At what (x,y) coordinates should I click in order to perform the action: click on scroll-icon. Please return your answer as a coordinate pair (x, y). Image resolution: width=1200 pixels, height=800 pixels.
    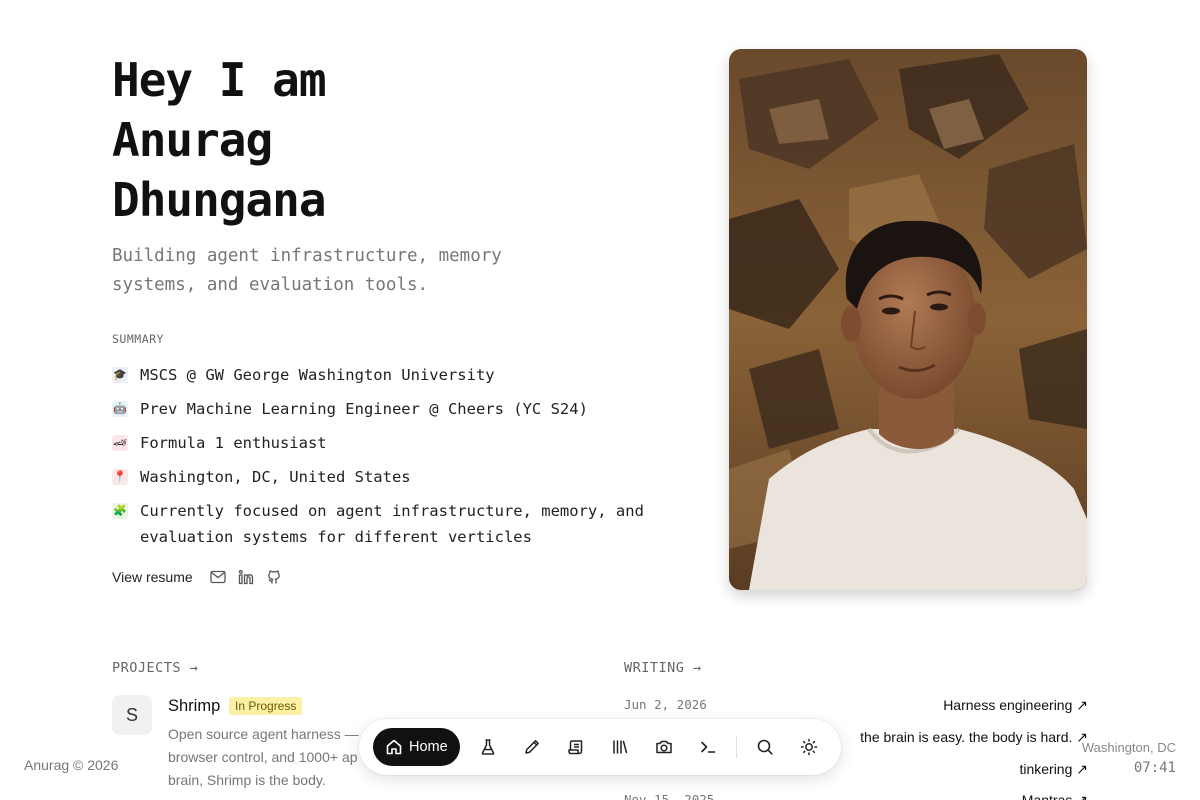
    Looking at the image, I should click on (576, 747).